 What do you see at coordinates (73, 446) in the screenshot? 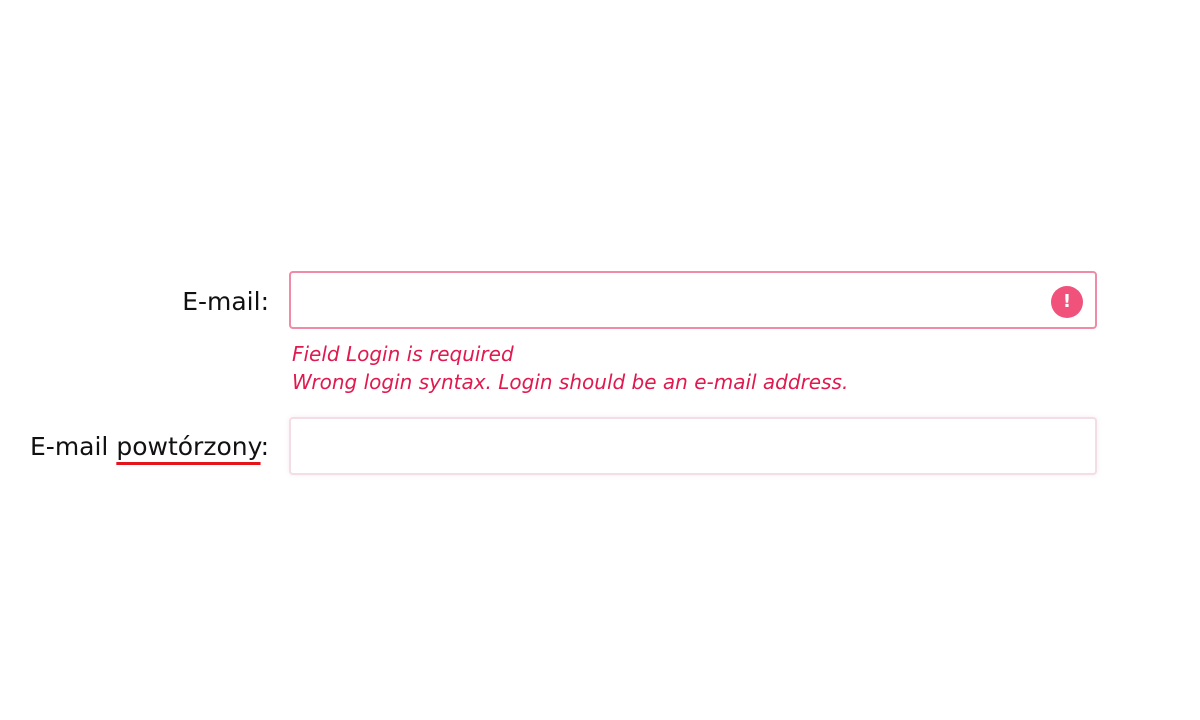
I see `email-repeat-label-text: E-mail` at bounding box center [73, 446].